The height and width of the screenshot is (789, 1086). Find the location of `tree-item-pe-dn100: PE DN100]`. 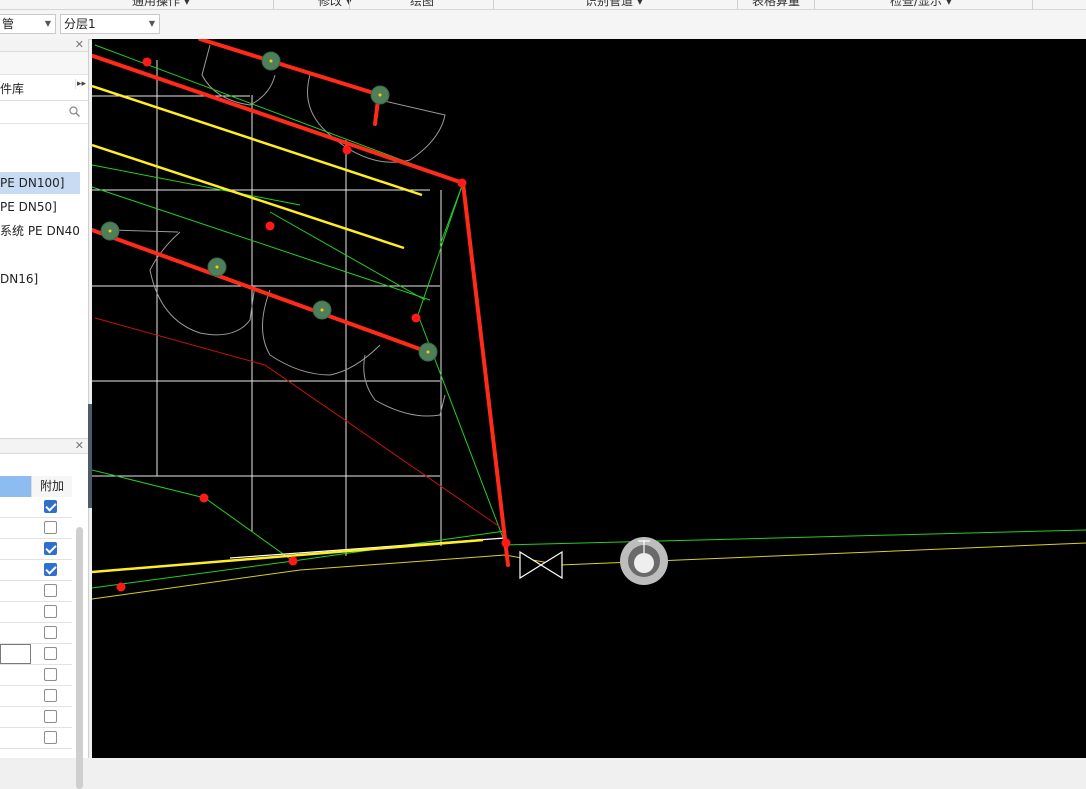

tree-item-pe-dn100: PE DN100] is located at coordinates (40, 183).